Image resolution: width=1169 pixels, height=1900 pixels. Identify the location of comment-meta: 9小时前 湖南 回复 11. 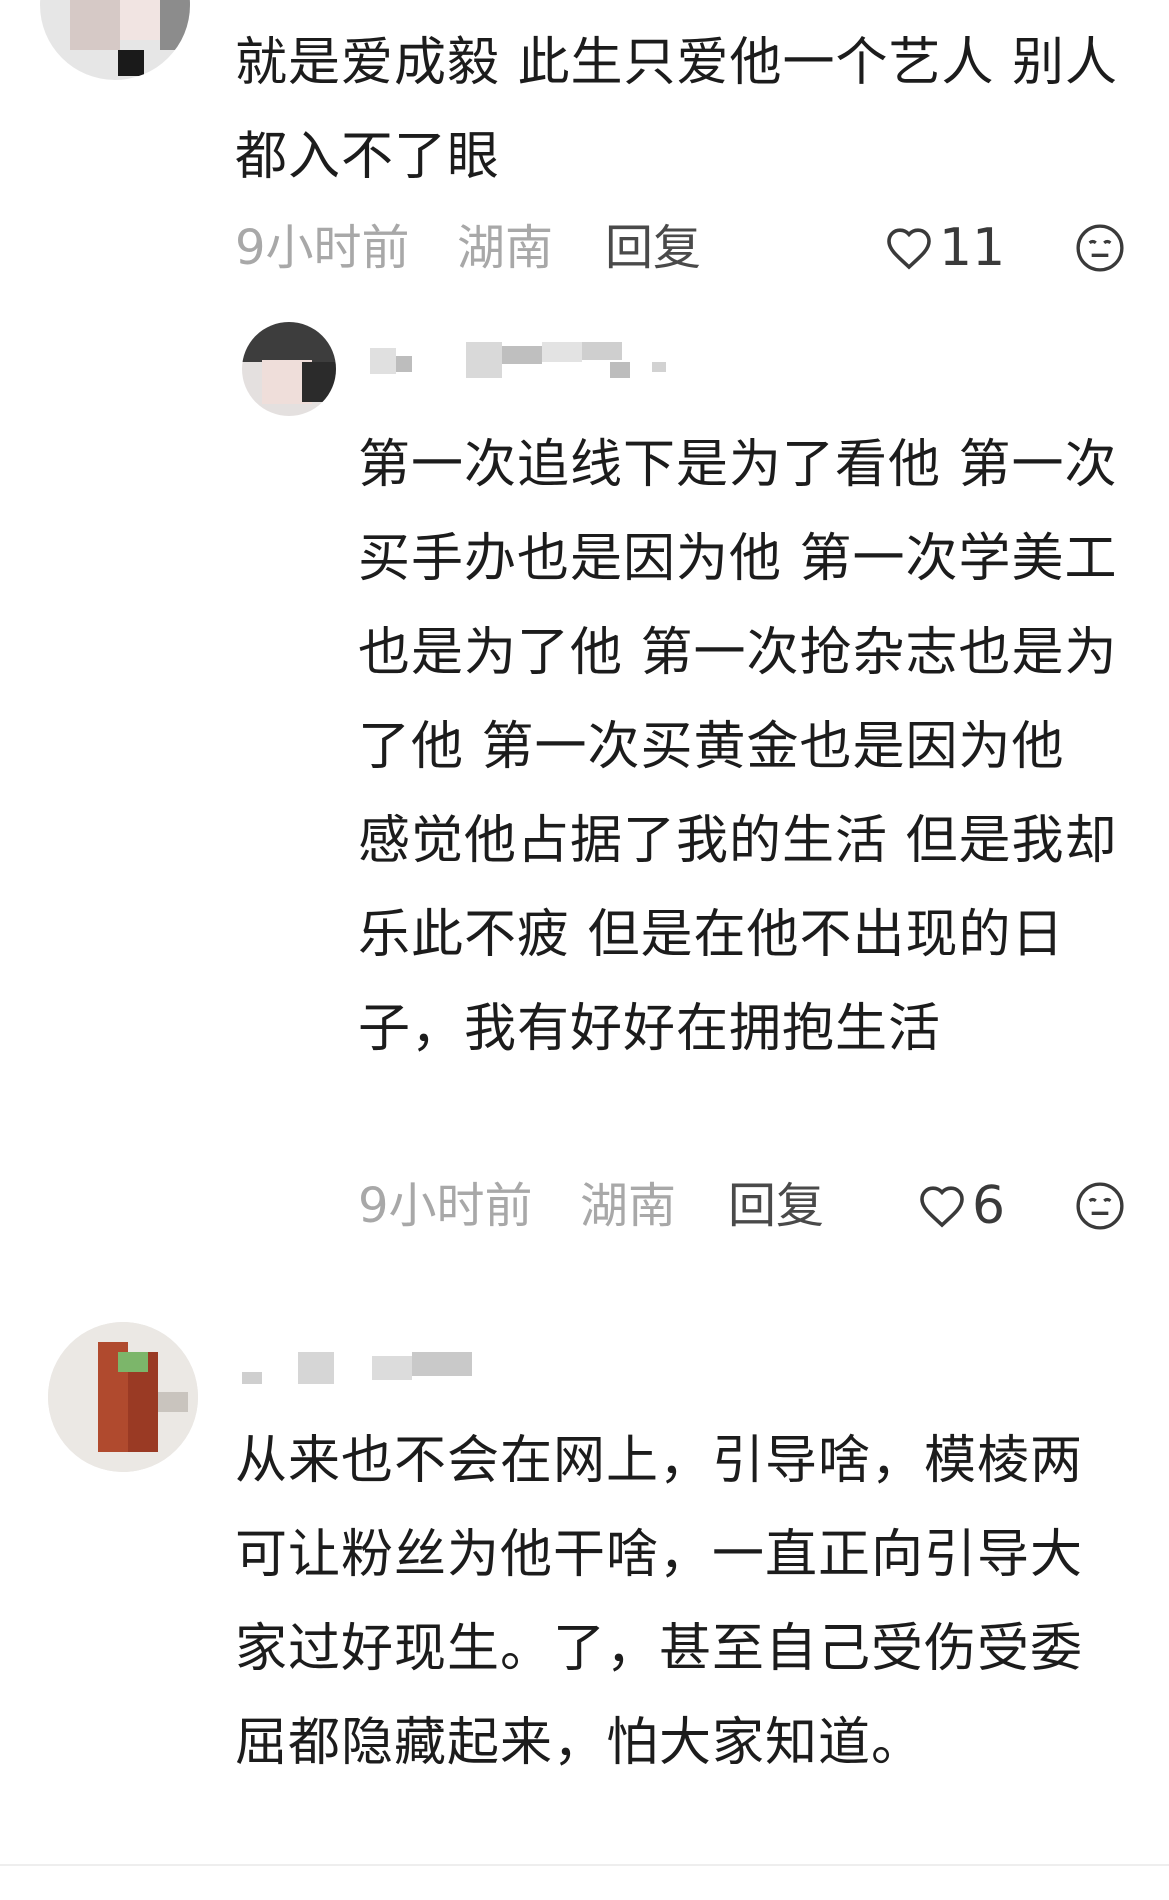
(685, 248).